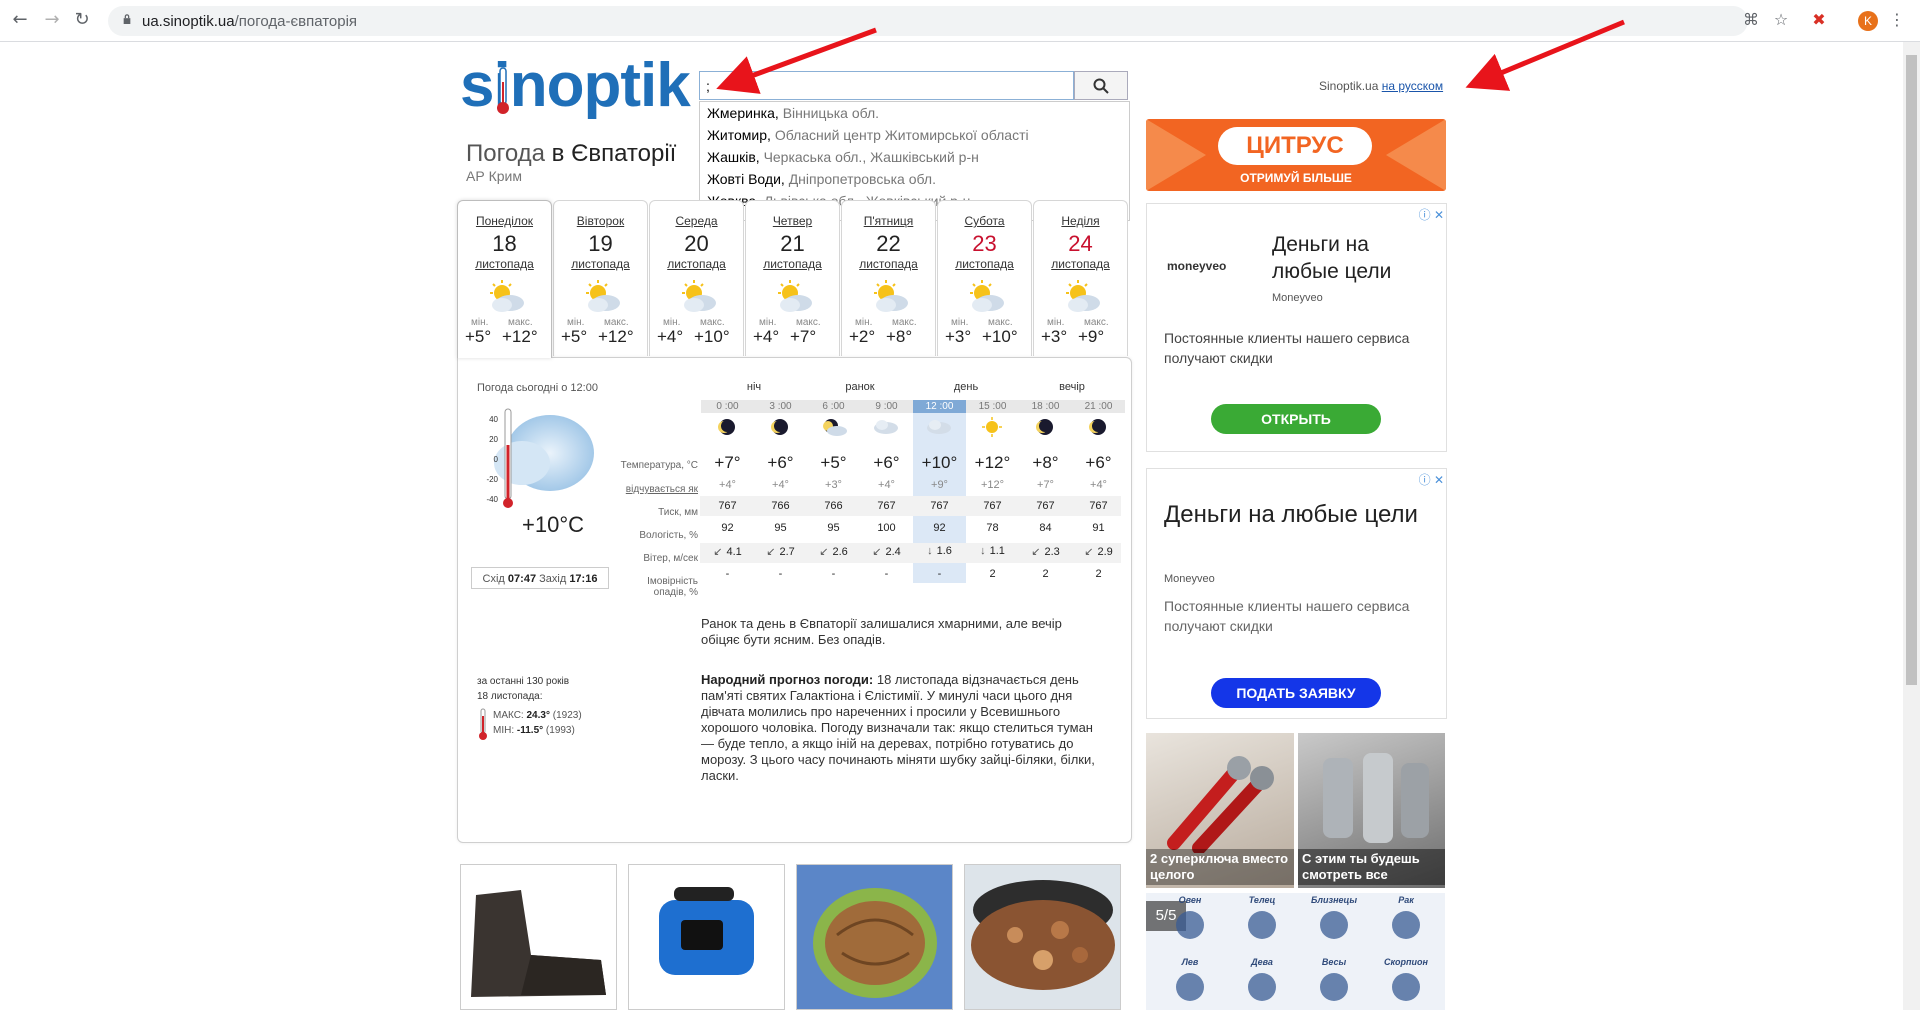 The height and width of the screenshot is (1010, 1920). Describe the element at coordinates (1080, 278) in the screenshot. I see `day-tab-24: Неділя 24 листопада мін. макс. +3° +9°` at that location.